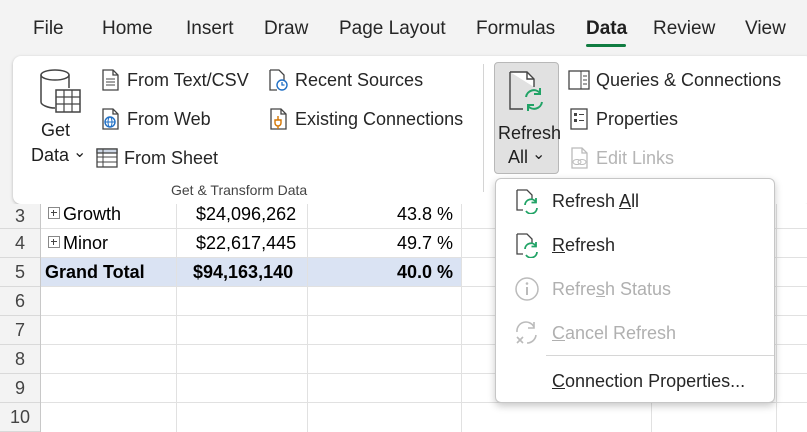 The image size is (807, 432). Describe the element at coordinates (40, 318) in the screenshot. I see `row-header-border` at that location.